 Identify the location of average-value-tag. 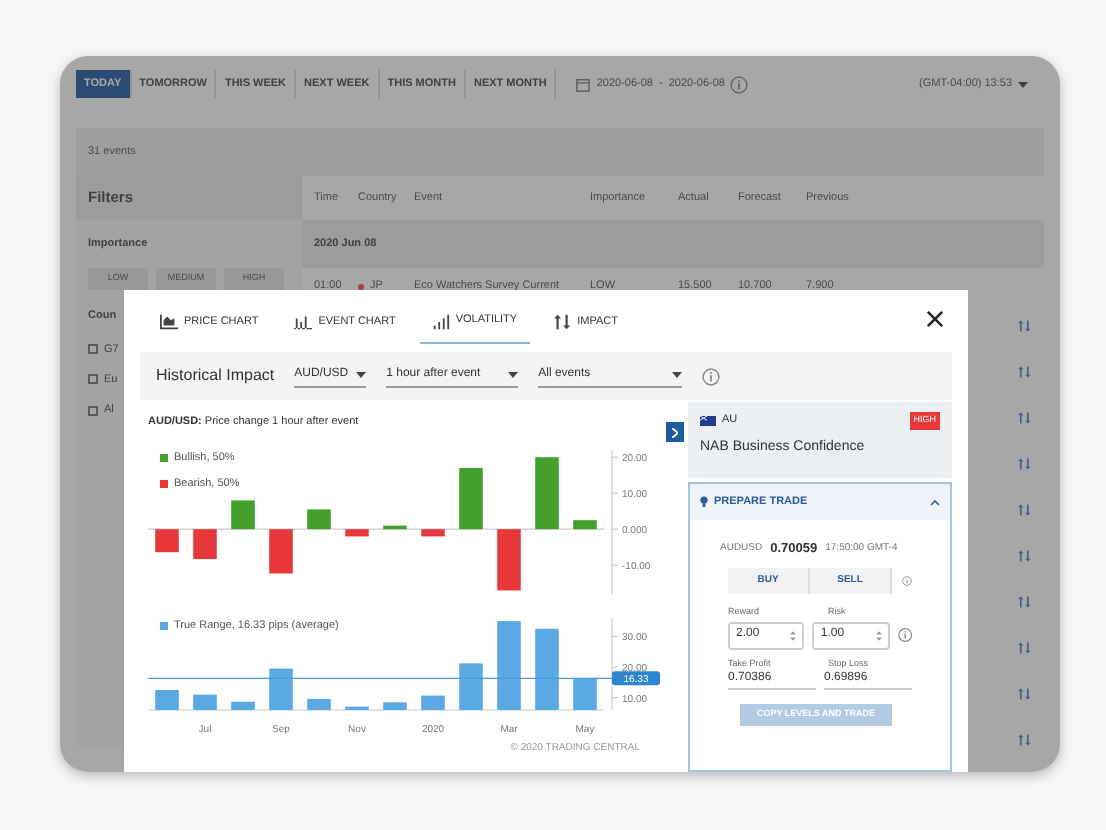
(636, 678).